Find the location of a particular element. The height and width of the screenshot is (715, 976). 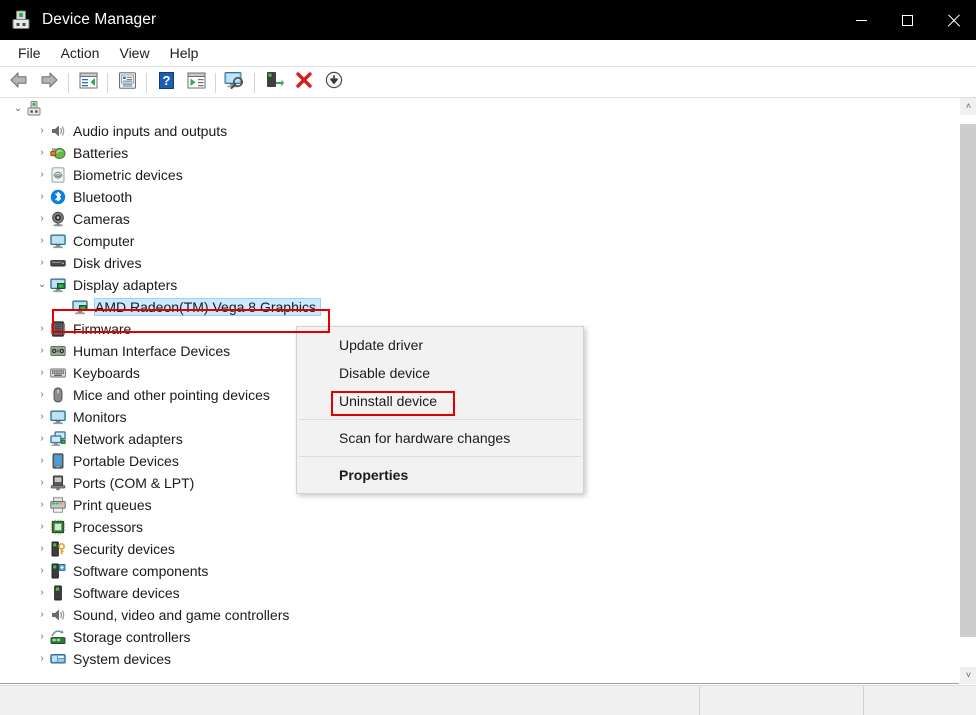

toolbar-forward-button is located at coordinates (49, 83).